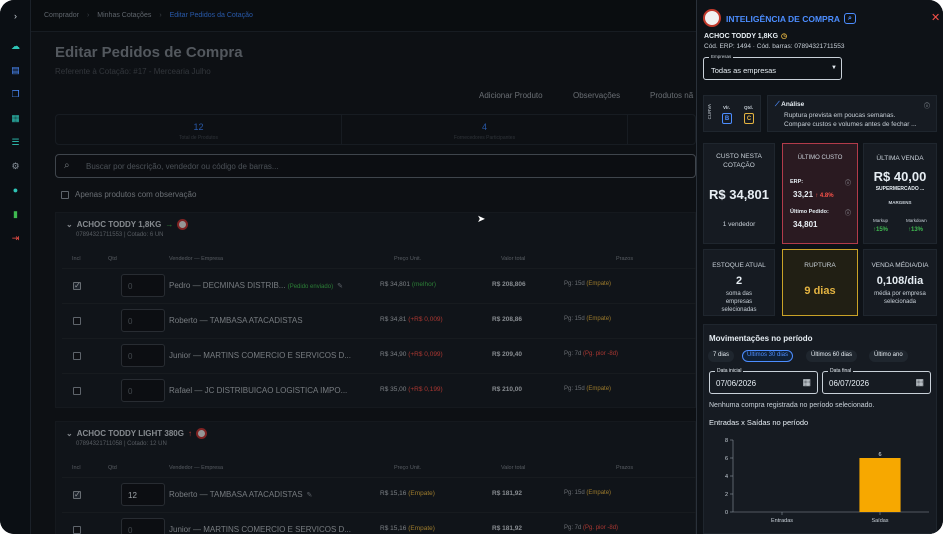  Describe the element at coordinates (763, 381) in the screenshot. I see `start-date-input: Data inicial 07/06/2026 ▦` at that location.